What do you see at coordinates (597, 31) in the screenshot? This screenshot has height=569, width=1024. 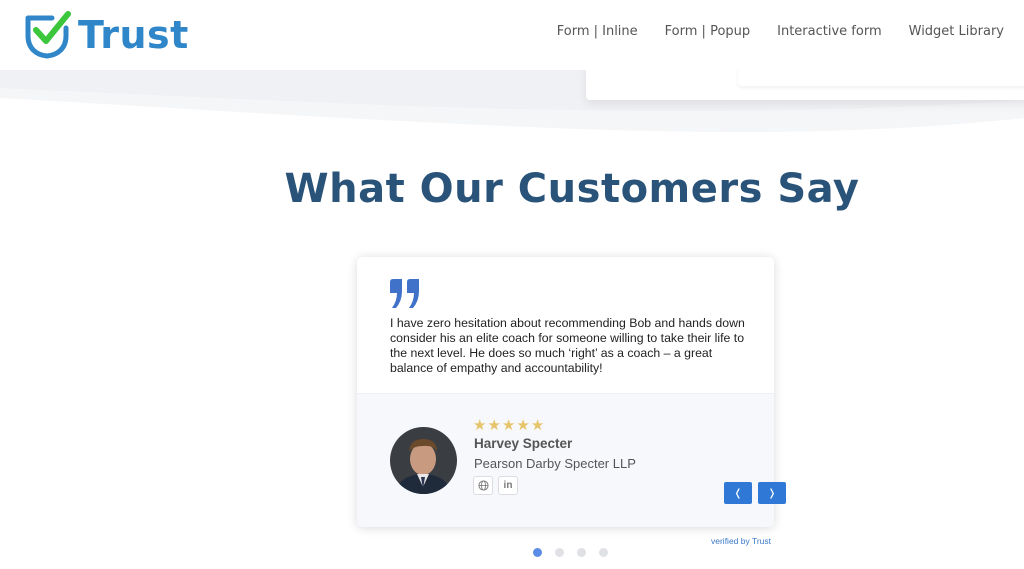 I see `nav-link-form-inline: Form | Inline` at bounding box center [597, 31].